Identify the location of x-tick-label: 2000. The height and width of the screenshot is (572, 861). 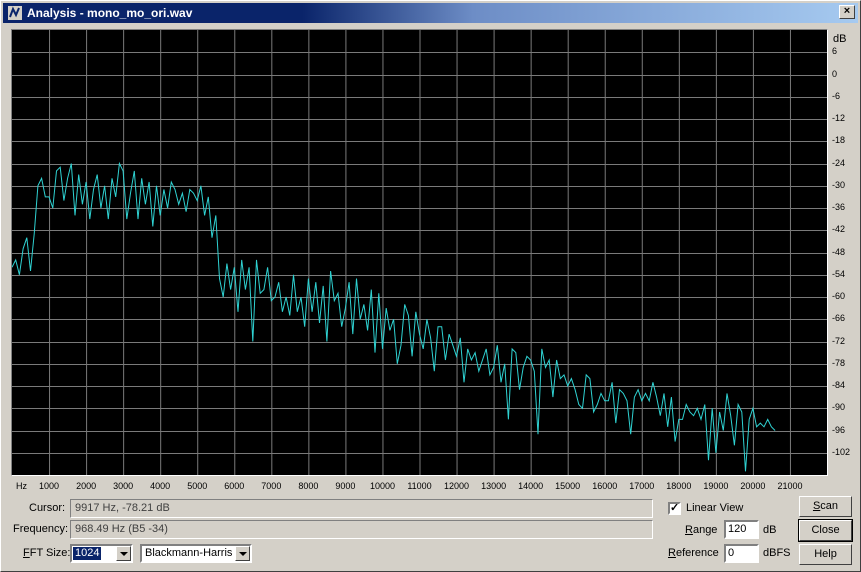
(86, 486).